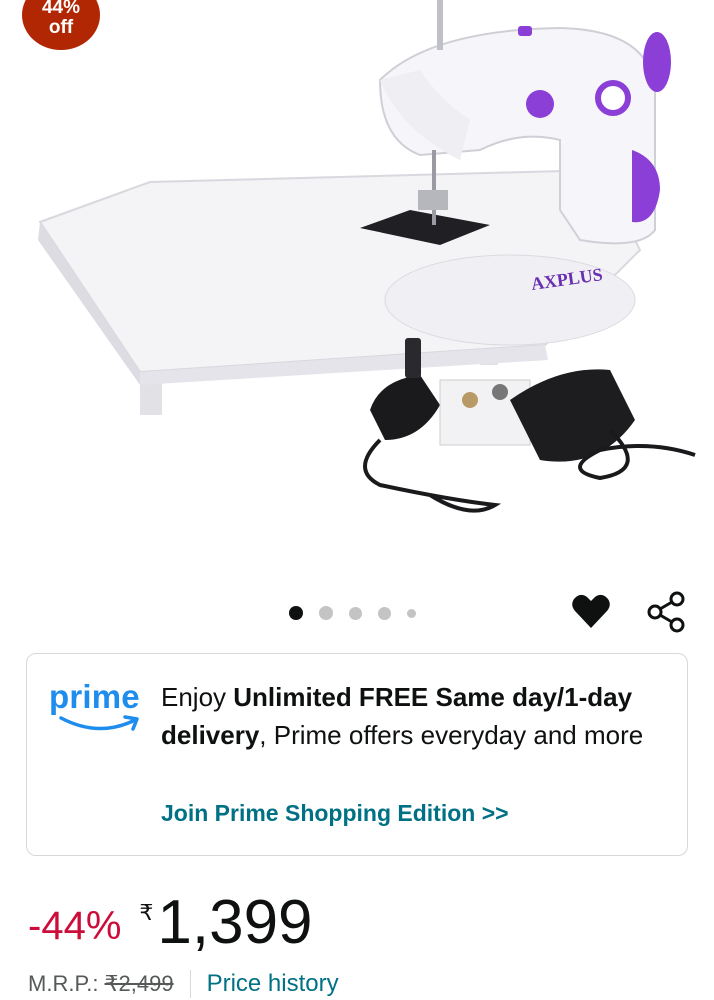 The width and height of the screenshot is (714, 1000). I want to click on prime-smile-icon, so click(99, 723).